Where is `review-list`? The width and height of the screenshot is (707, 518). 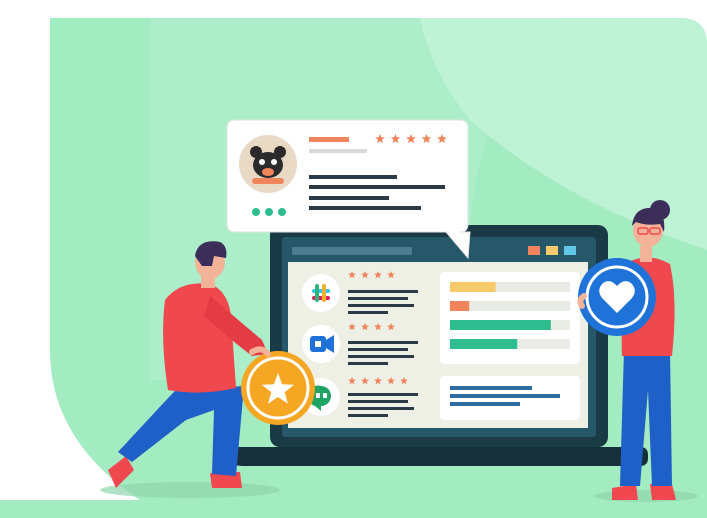
review-list is located at coordinates (360, 344).